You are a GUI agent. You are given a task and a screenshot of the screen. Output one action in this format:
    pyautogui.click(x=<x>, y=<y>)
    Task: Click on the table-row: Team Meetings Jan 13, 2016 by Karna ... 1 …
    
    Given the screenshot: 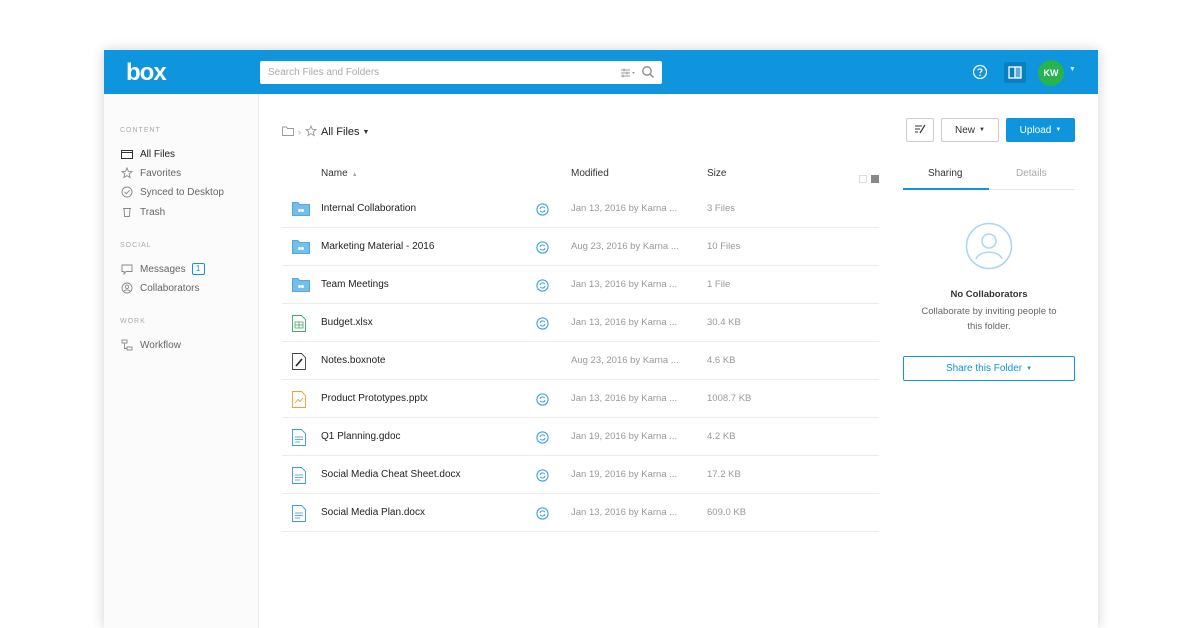 What is the action you would take?
    pyautogui.click(x=580, y=285)
    